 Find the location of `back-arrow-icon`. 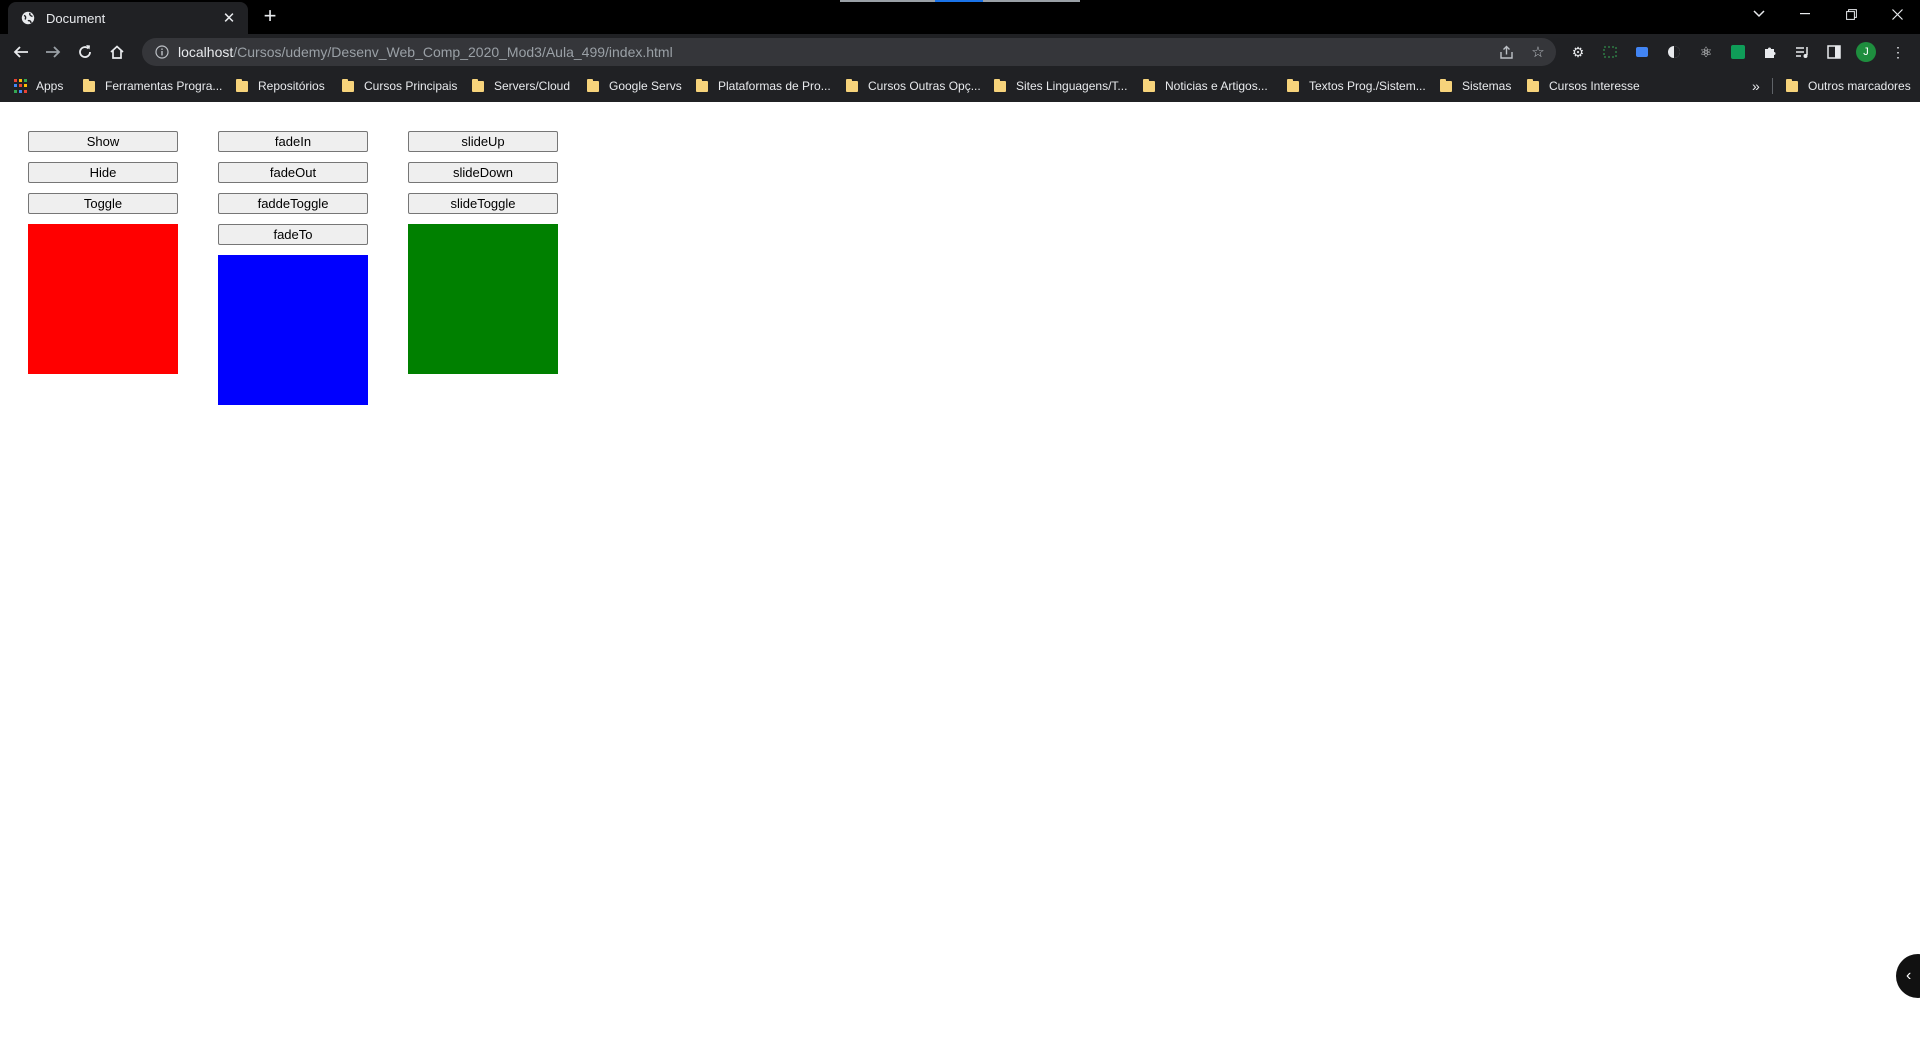

back-arrow-icon is located at coordinates (21, 52).